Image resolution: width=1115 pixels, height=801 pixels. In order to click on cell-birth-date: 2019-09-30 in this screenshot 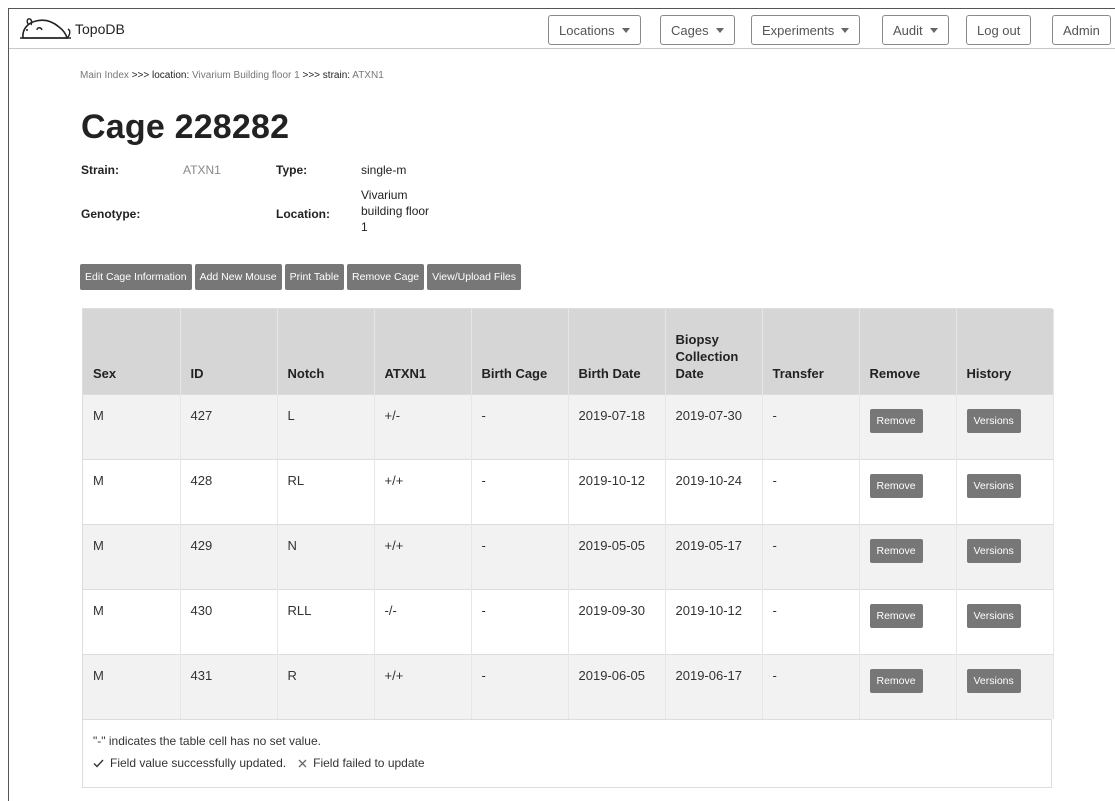, I will do `click(617, 621)`.